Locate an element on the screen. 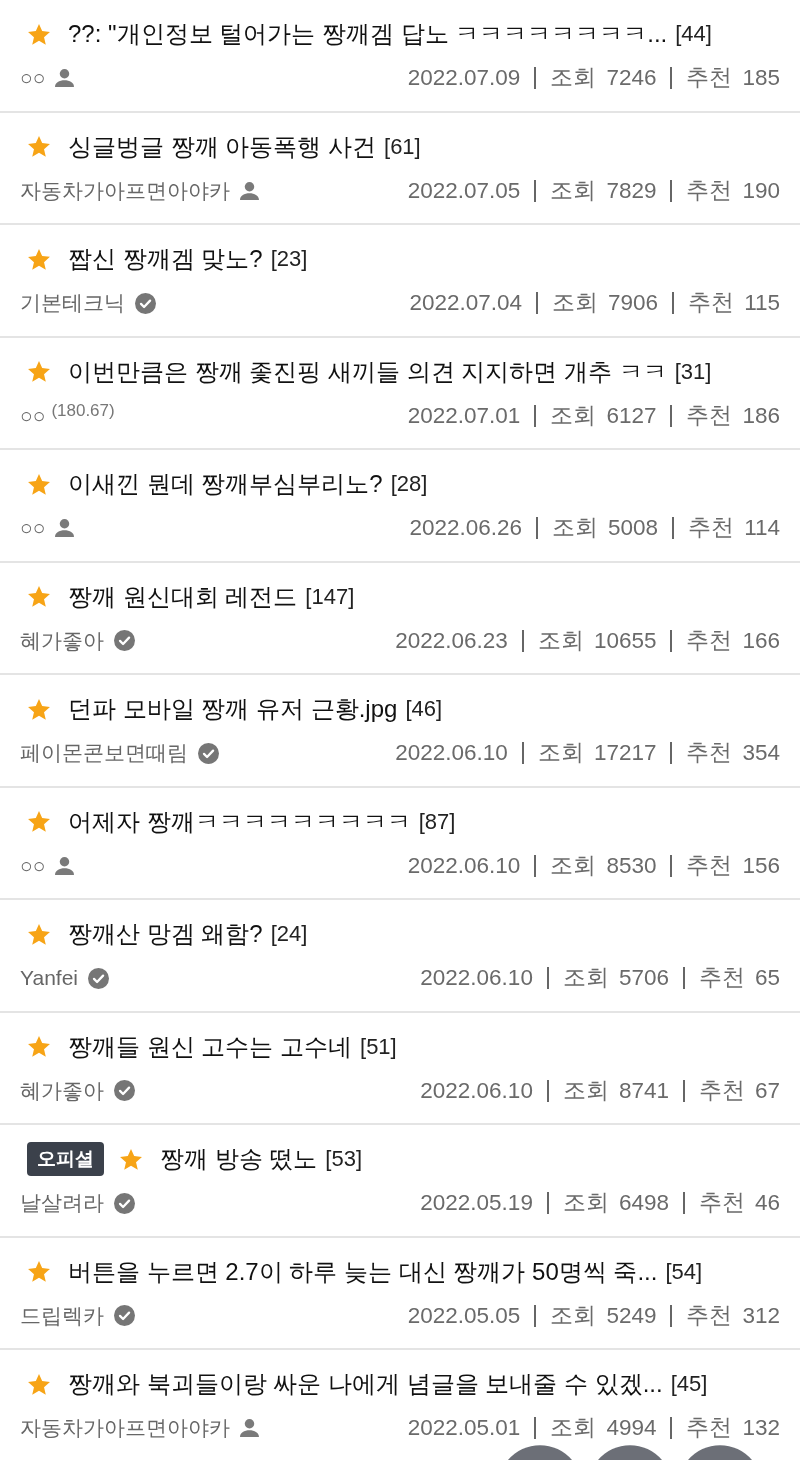  likes-count: 115 is located at coordinates (762, 303).